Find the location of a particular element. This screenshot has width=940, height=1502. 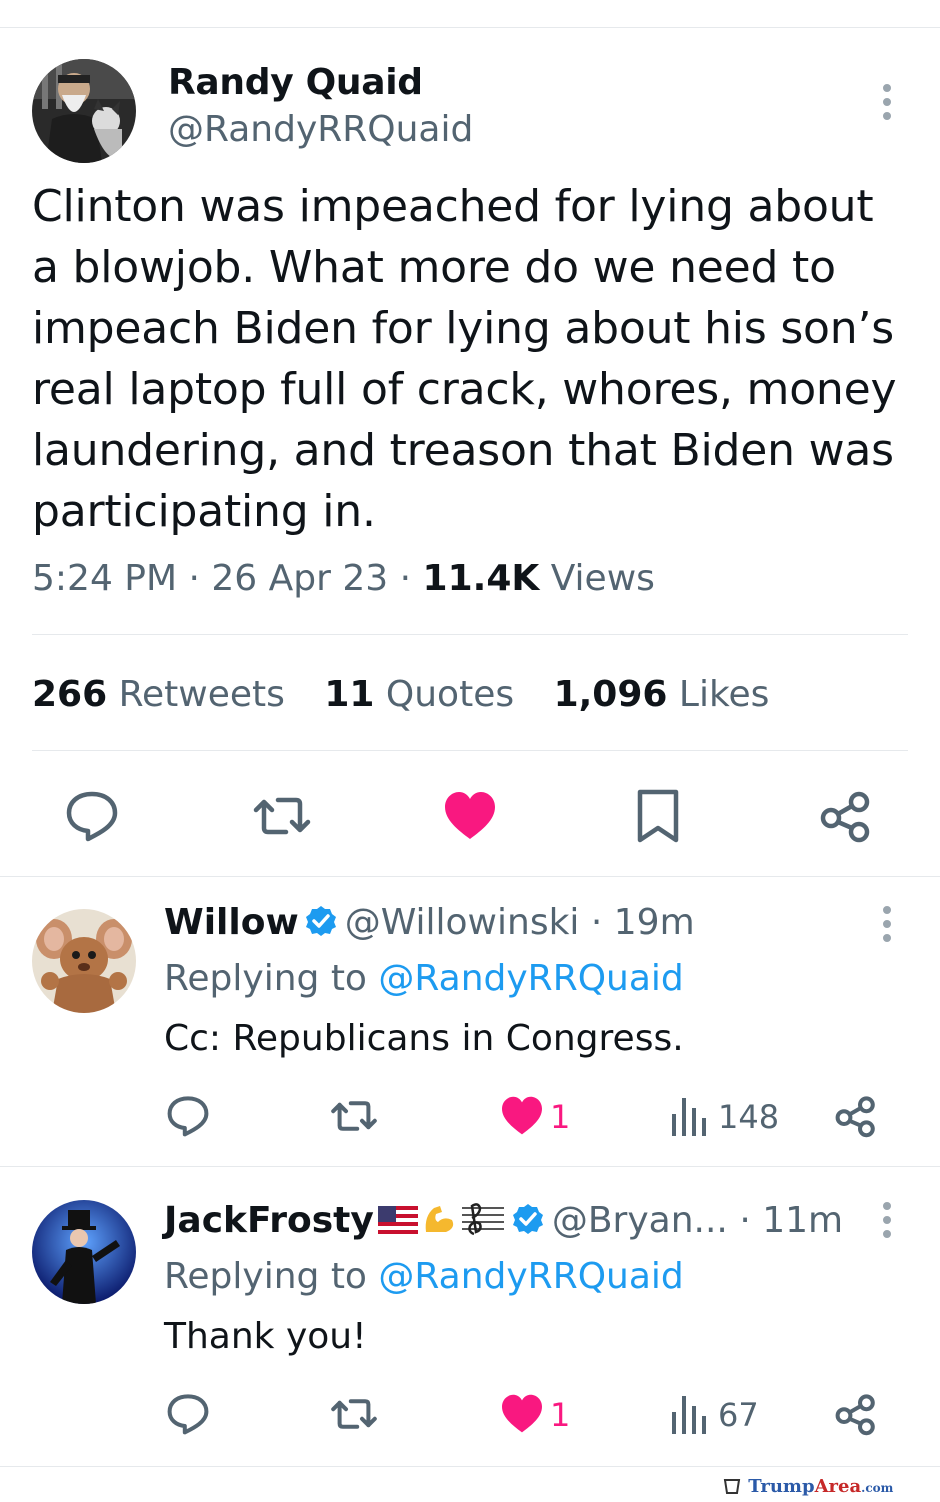

bookmark-button is located at coordinates (658, 816).